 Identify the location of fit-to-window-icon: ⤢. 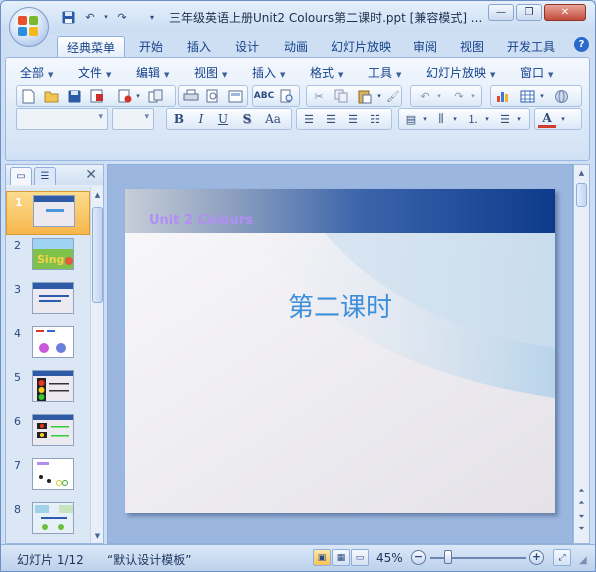
(562, 557).